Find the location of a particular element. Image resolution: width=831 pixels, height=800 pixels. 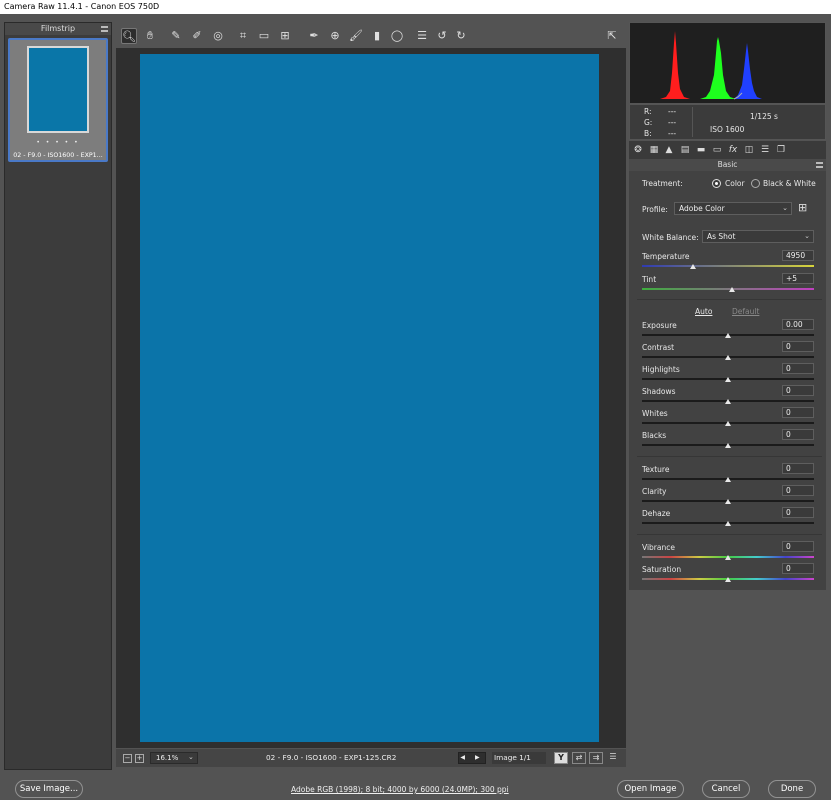

exposure-slider-thumb is located at coordinates (728, 335).